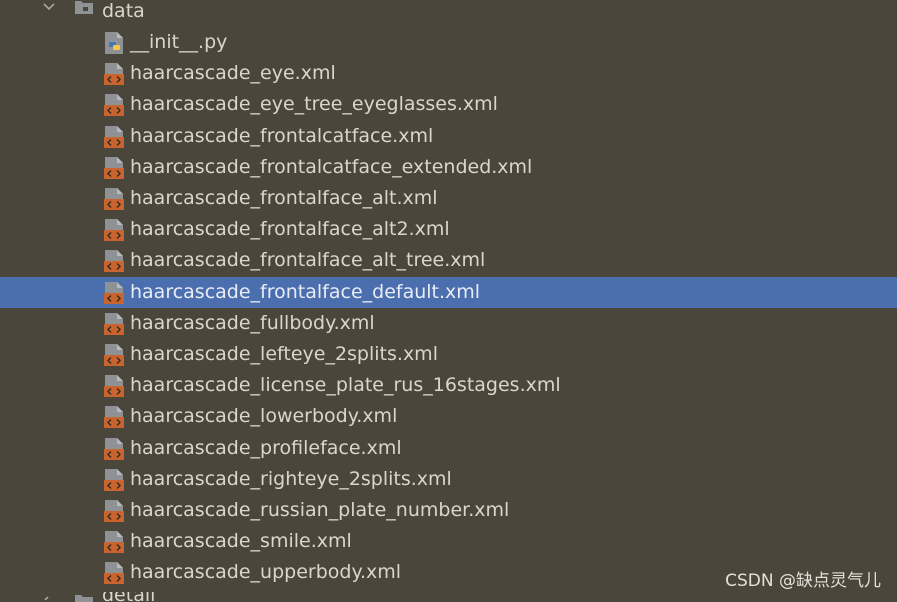  I want to click on tree-file-row: haarcascade_frontalface_alt2.xml, so click(448, 229).